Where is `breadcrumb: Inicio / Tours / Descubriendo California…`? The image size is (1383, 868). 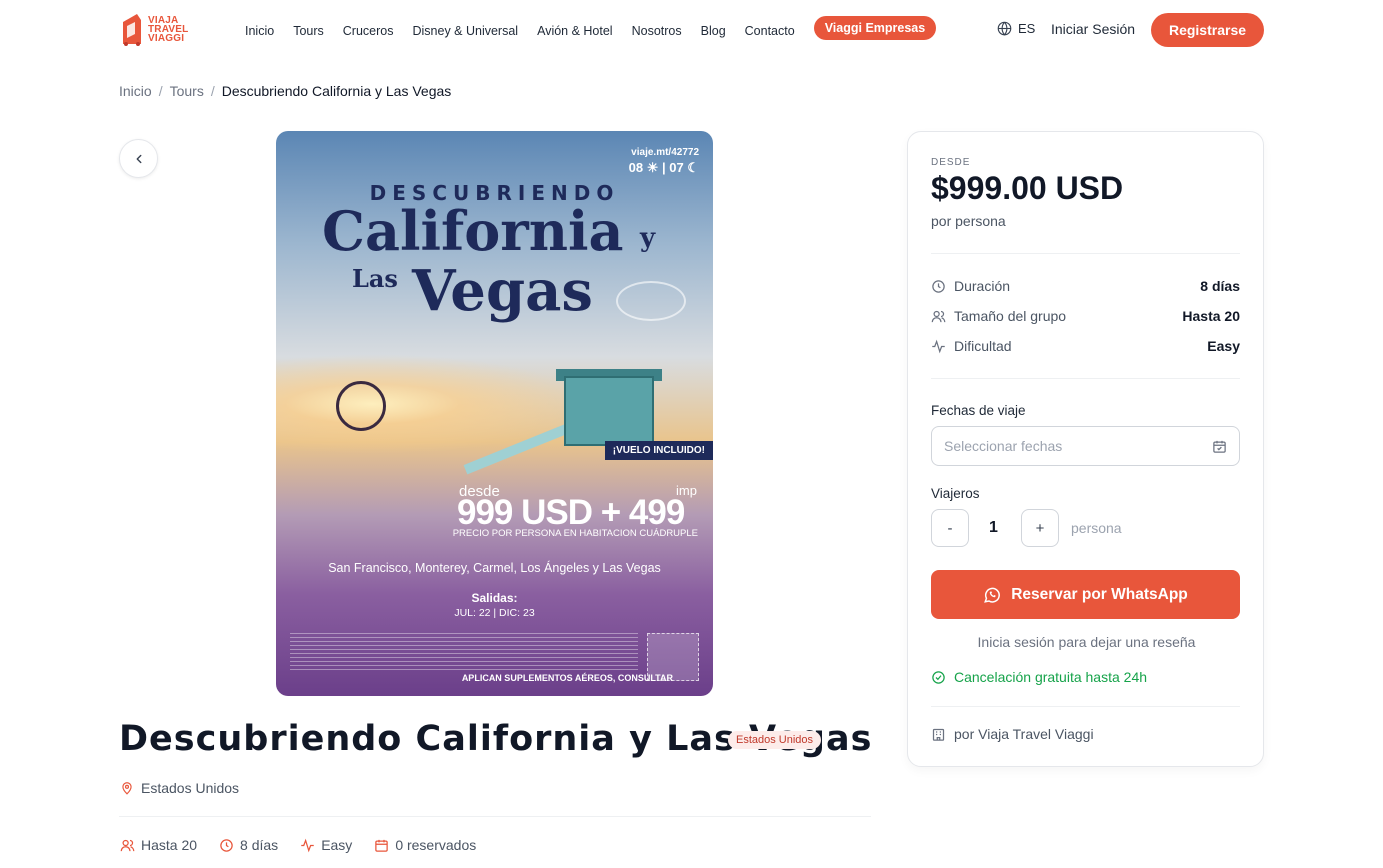
breadcrumb: Inicio / Tours / Descubriendo California… is located at coordinates (285, 91).